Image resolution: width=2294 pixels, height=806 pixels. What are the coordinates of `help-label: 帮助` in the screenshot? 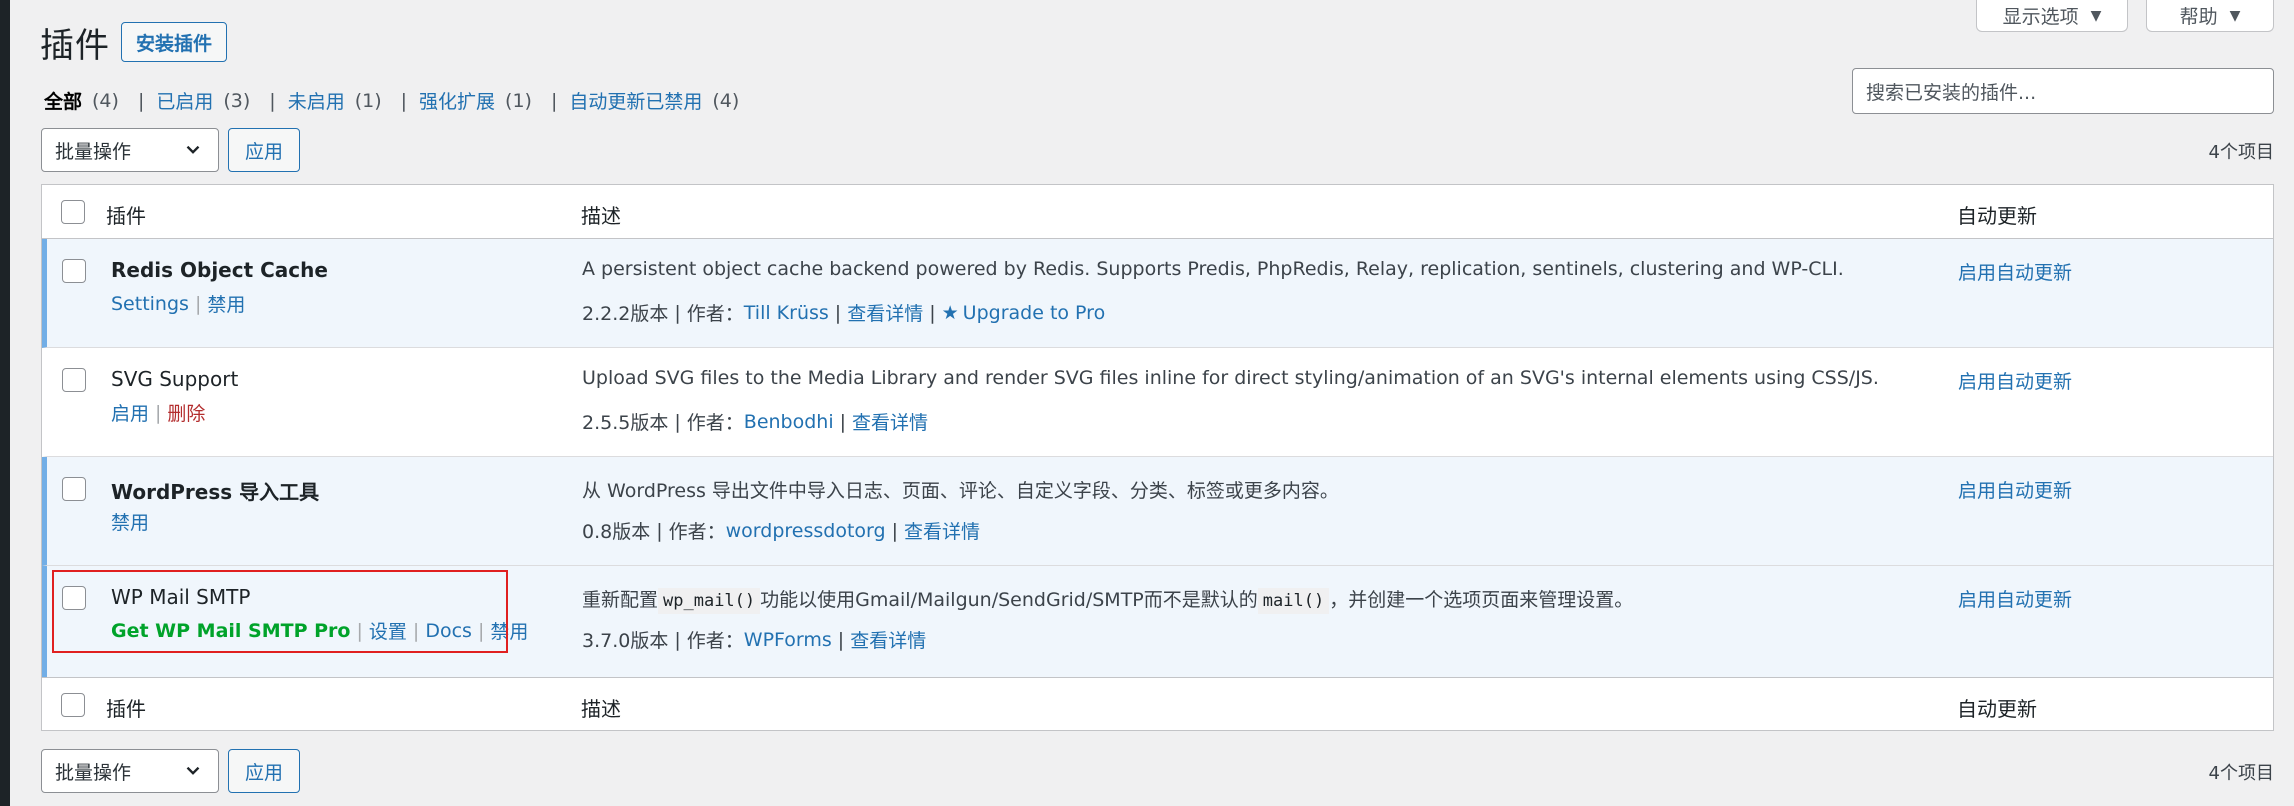 It's located at (2198, 17).